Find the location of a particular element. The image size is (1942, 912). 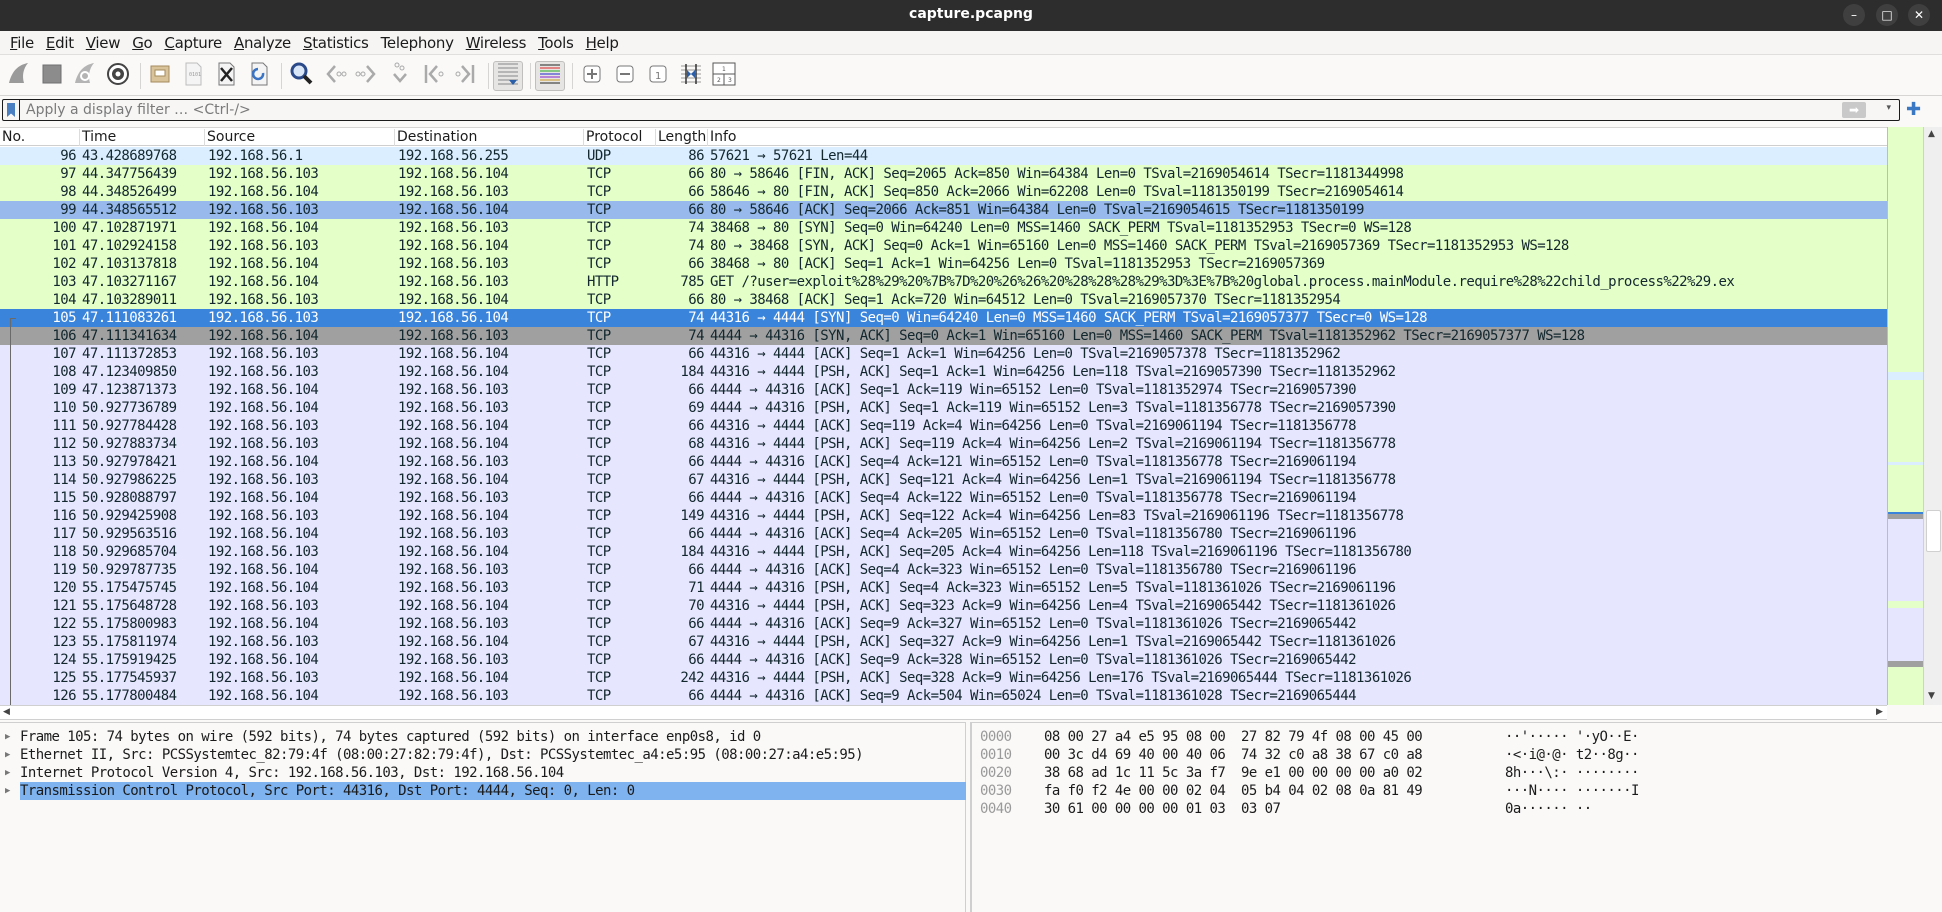

zoom-in-button is located at coordinates (592, 76).